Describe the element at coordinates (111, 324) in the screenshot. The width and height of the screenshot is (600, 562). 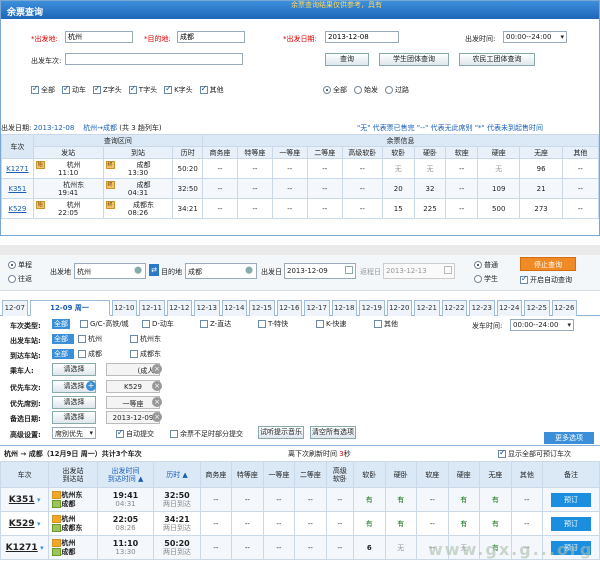
I see `type-option-0: G/C-高铁/城` at that location.